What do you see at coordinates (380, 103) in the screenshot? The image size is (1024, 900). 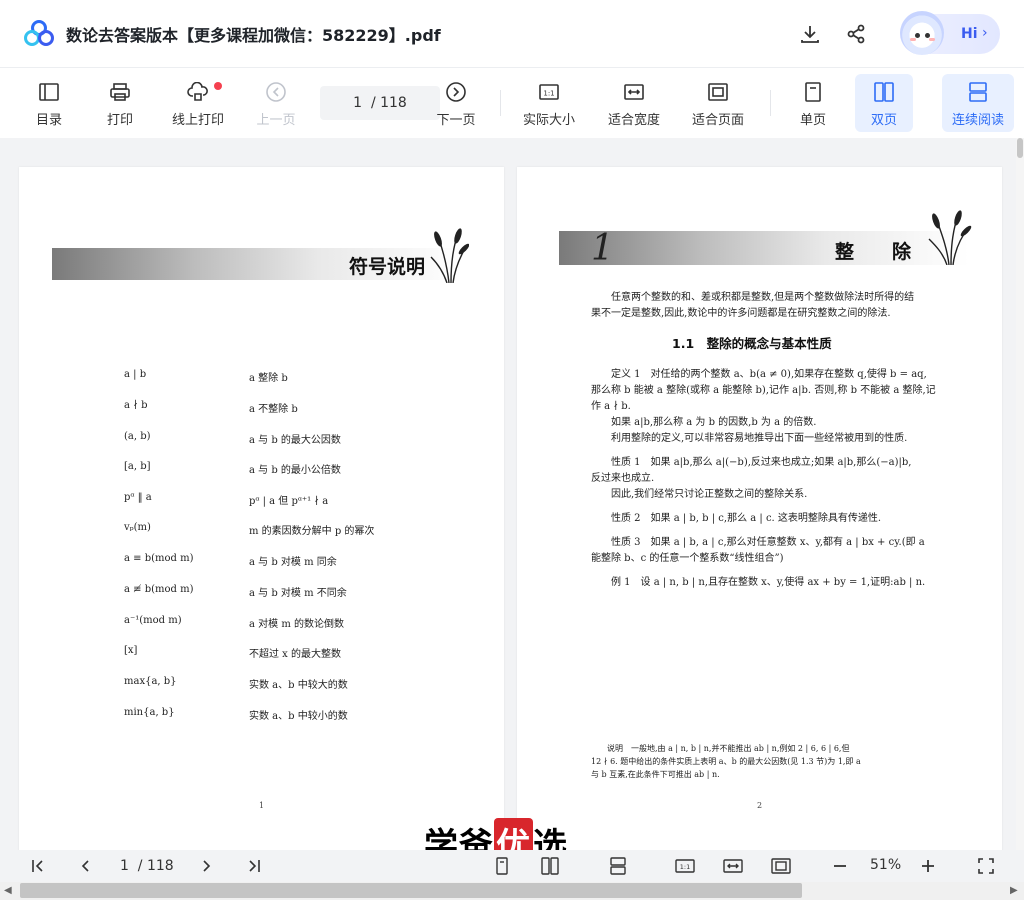 I see `page-number-input: 1 / 118` at bounding box center [380, 103].